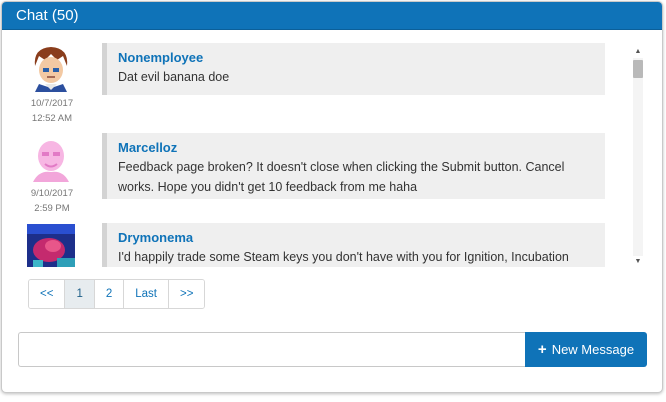 The image size is (666, 402). Describe the element at coordinates (145, 294) in the screenshot. I see `page-last-button: Last` at that location.